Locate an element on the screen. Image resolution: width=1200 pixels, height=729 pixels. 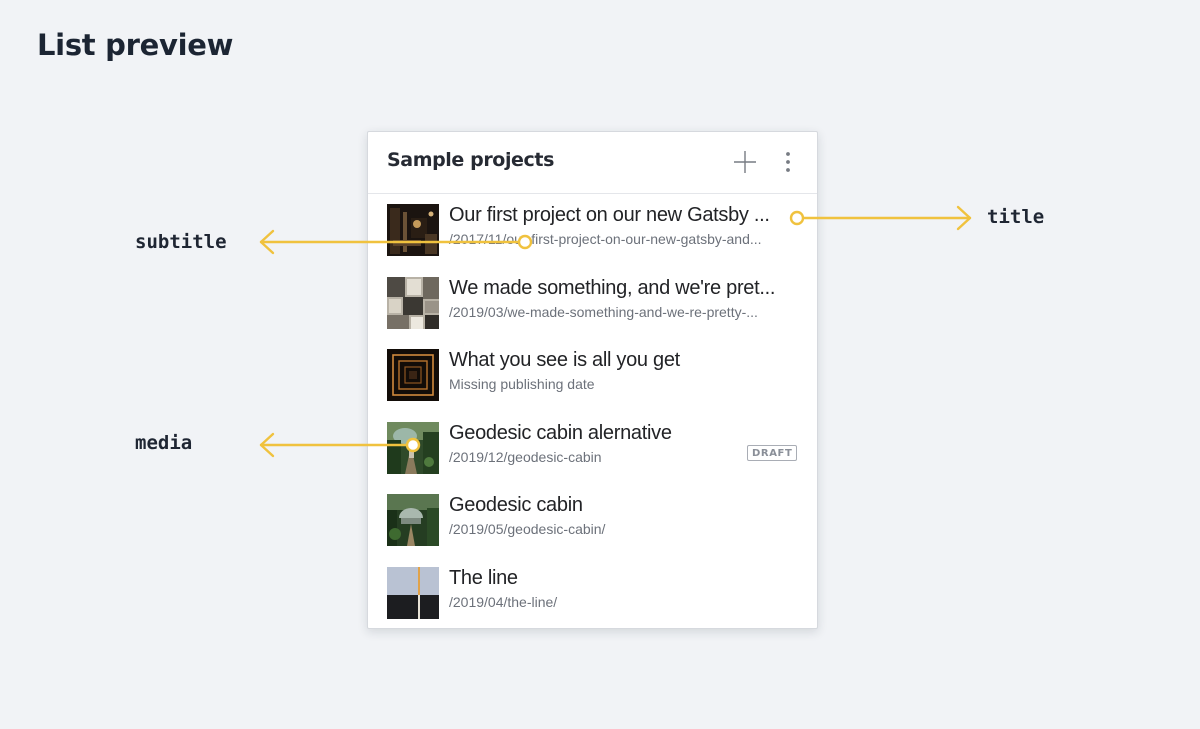
item-subtitle: Missing publishing date is located at coordinates (522, 384).